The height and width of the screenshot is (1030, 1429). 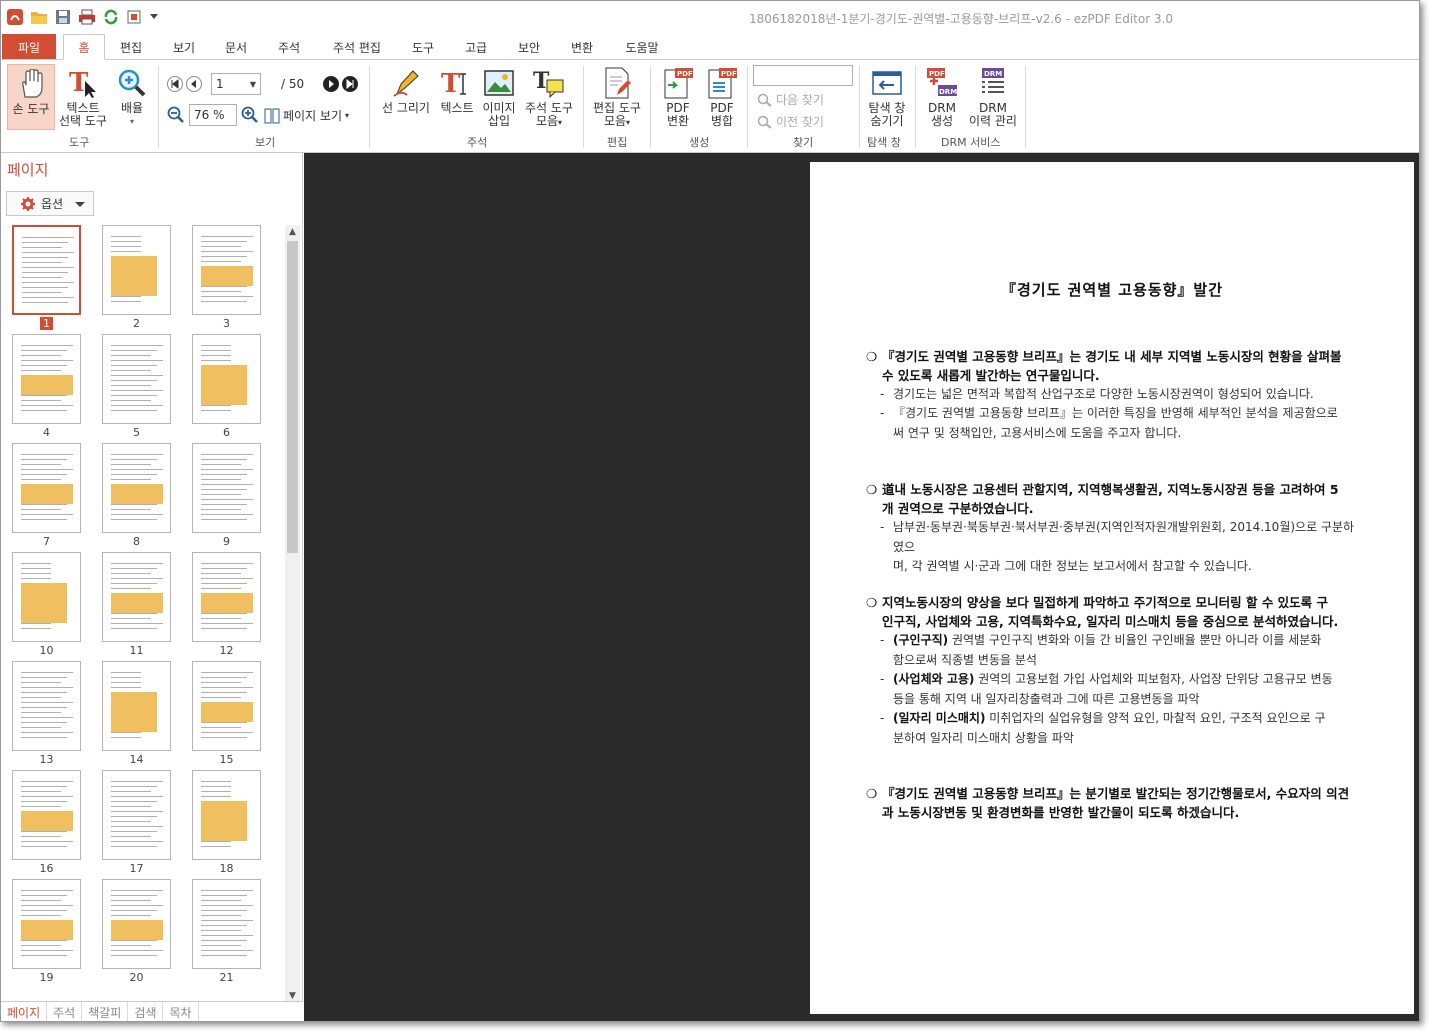 I want to click on first-page-icon, so click(x=175, y=85).